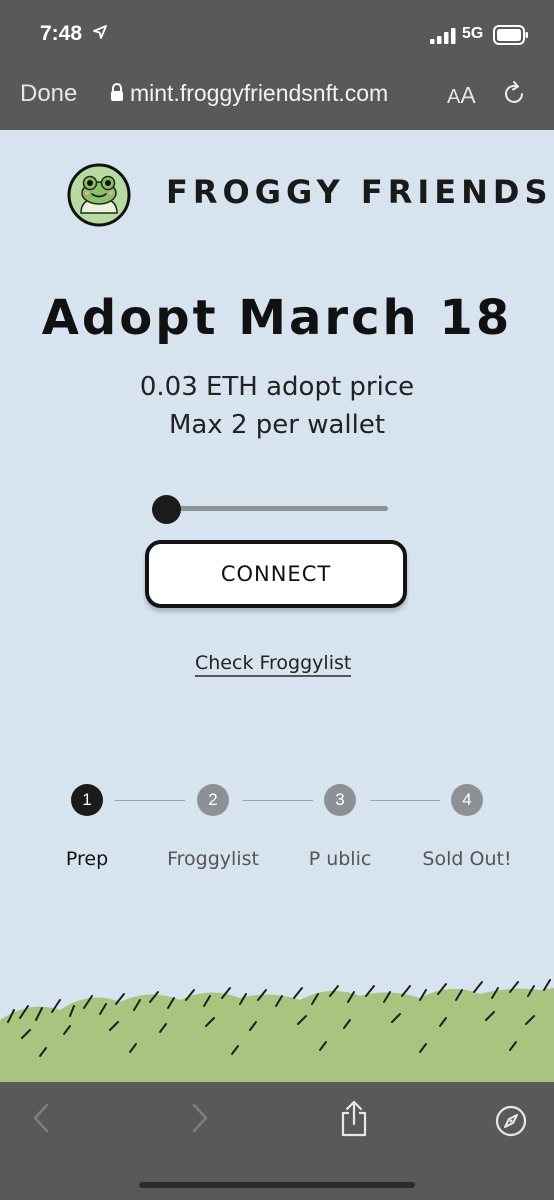 The width and height of the screenshot is (554, 1200). I want to click on url-address: mint.froggyfriendsnft.com, so click(259, 93).